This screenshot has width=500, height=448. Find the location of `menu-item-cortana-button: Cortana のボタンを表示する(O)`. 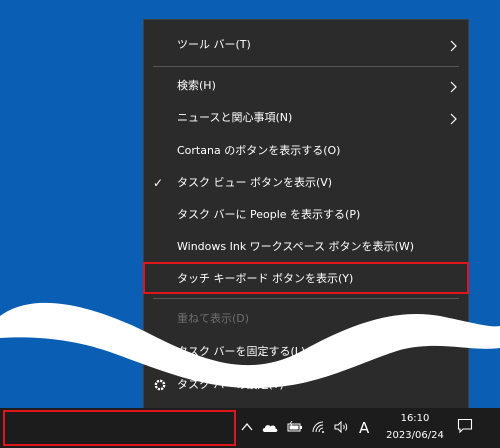

menu-item-cortana-button: Cortana のボタンを表示する(O) is located at coordinates (306, 151).